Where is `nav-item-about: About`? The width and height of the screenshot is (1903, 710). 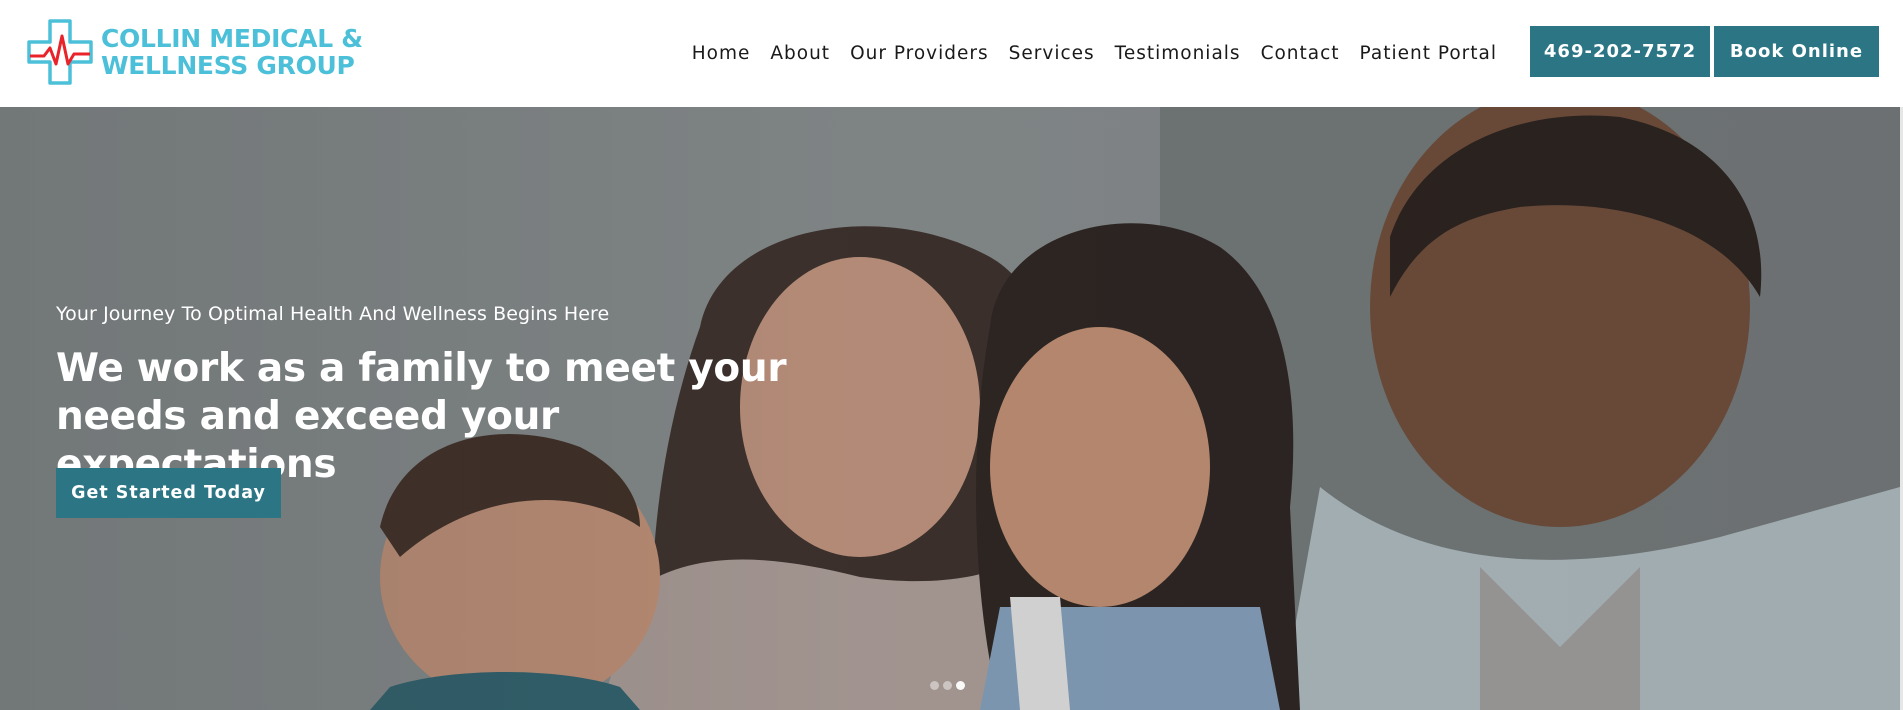 nav-item-about: About is located at coordinates (800, 53).